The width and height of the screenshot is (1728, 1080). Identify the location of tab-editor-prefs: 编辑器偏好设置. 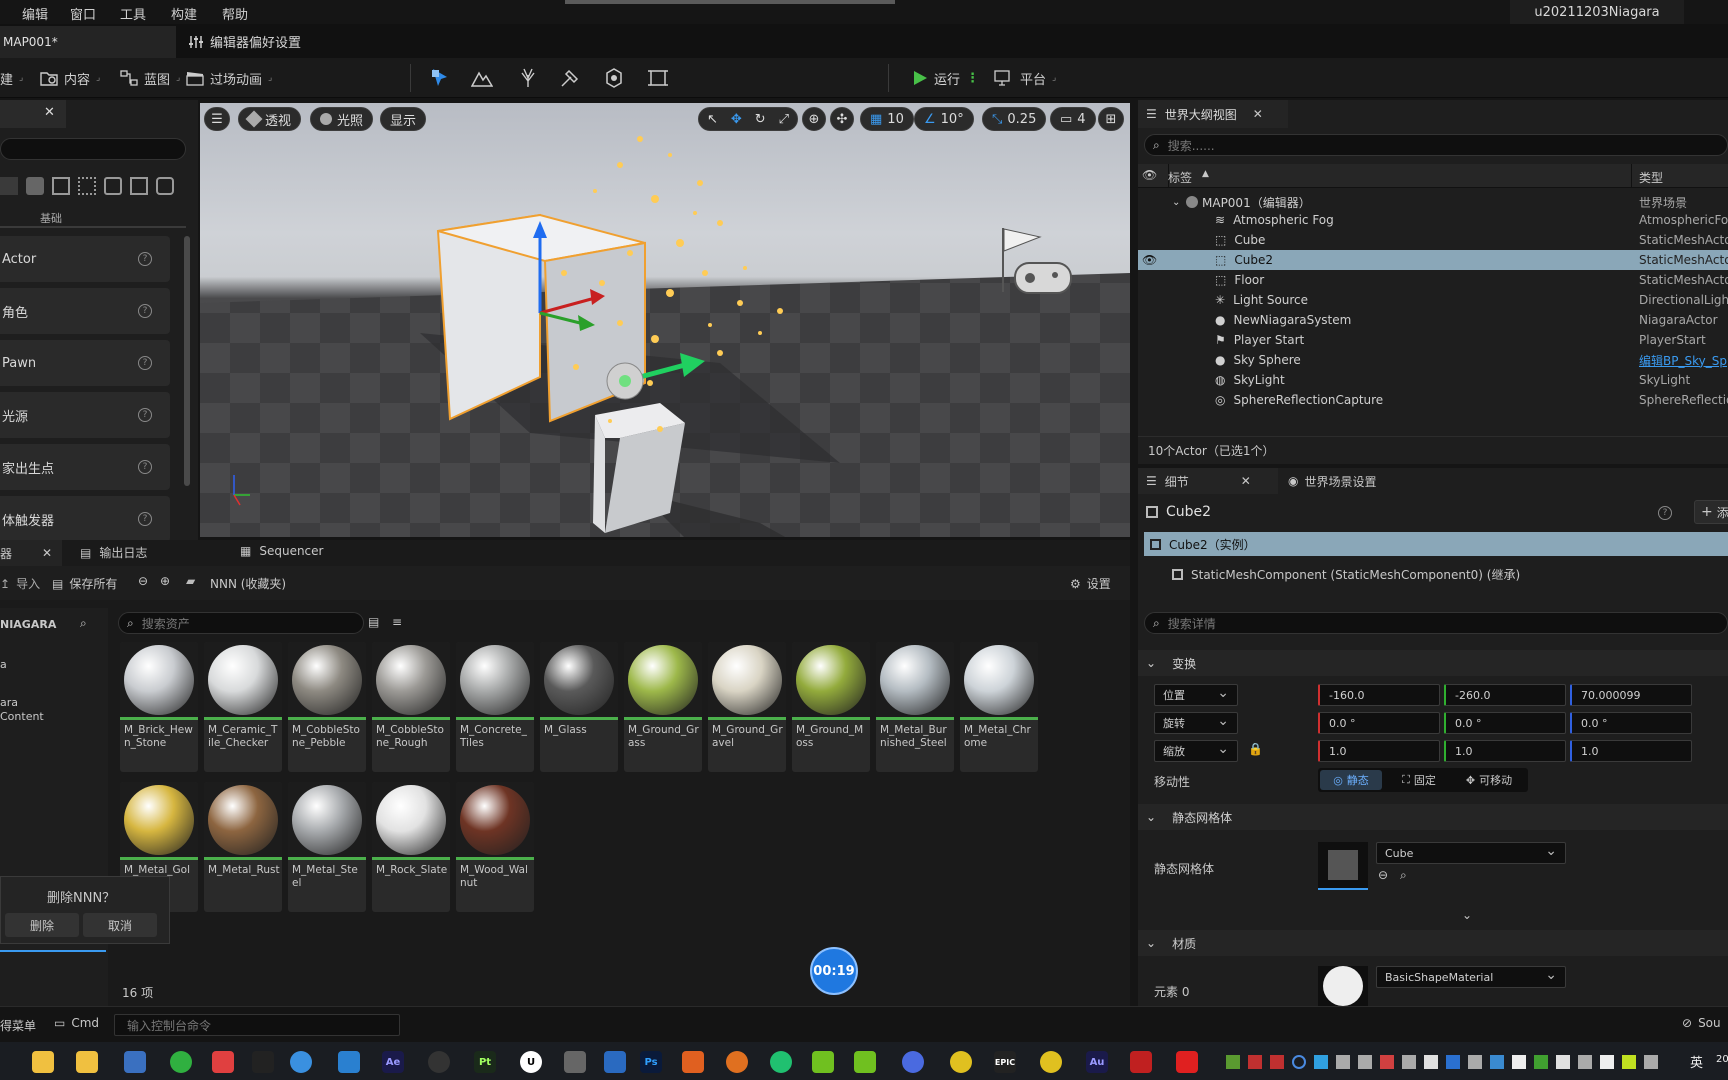
(244, 41).